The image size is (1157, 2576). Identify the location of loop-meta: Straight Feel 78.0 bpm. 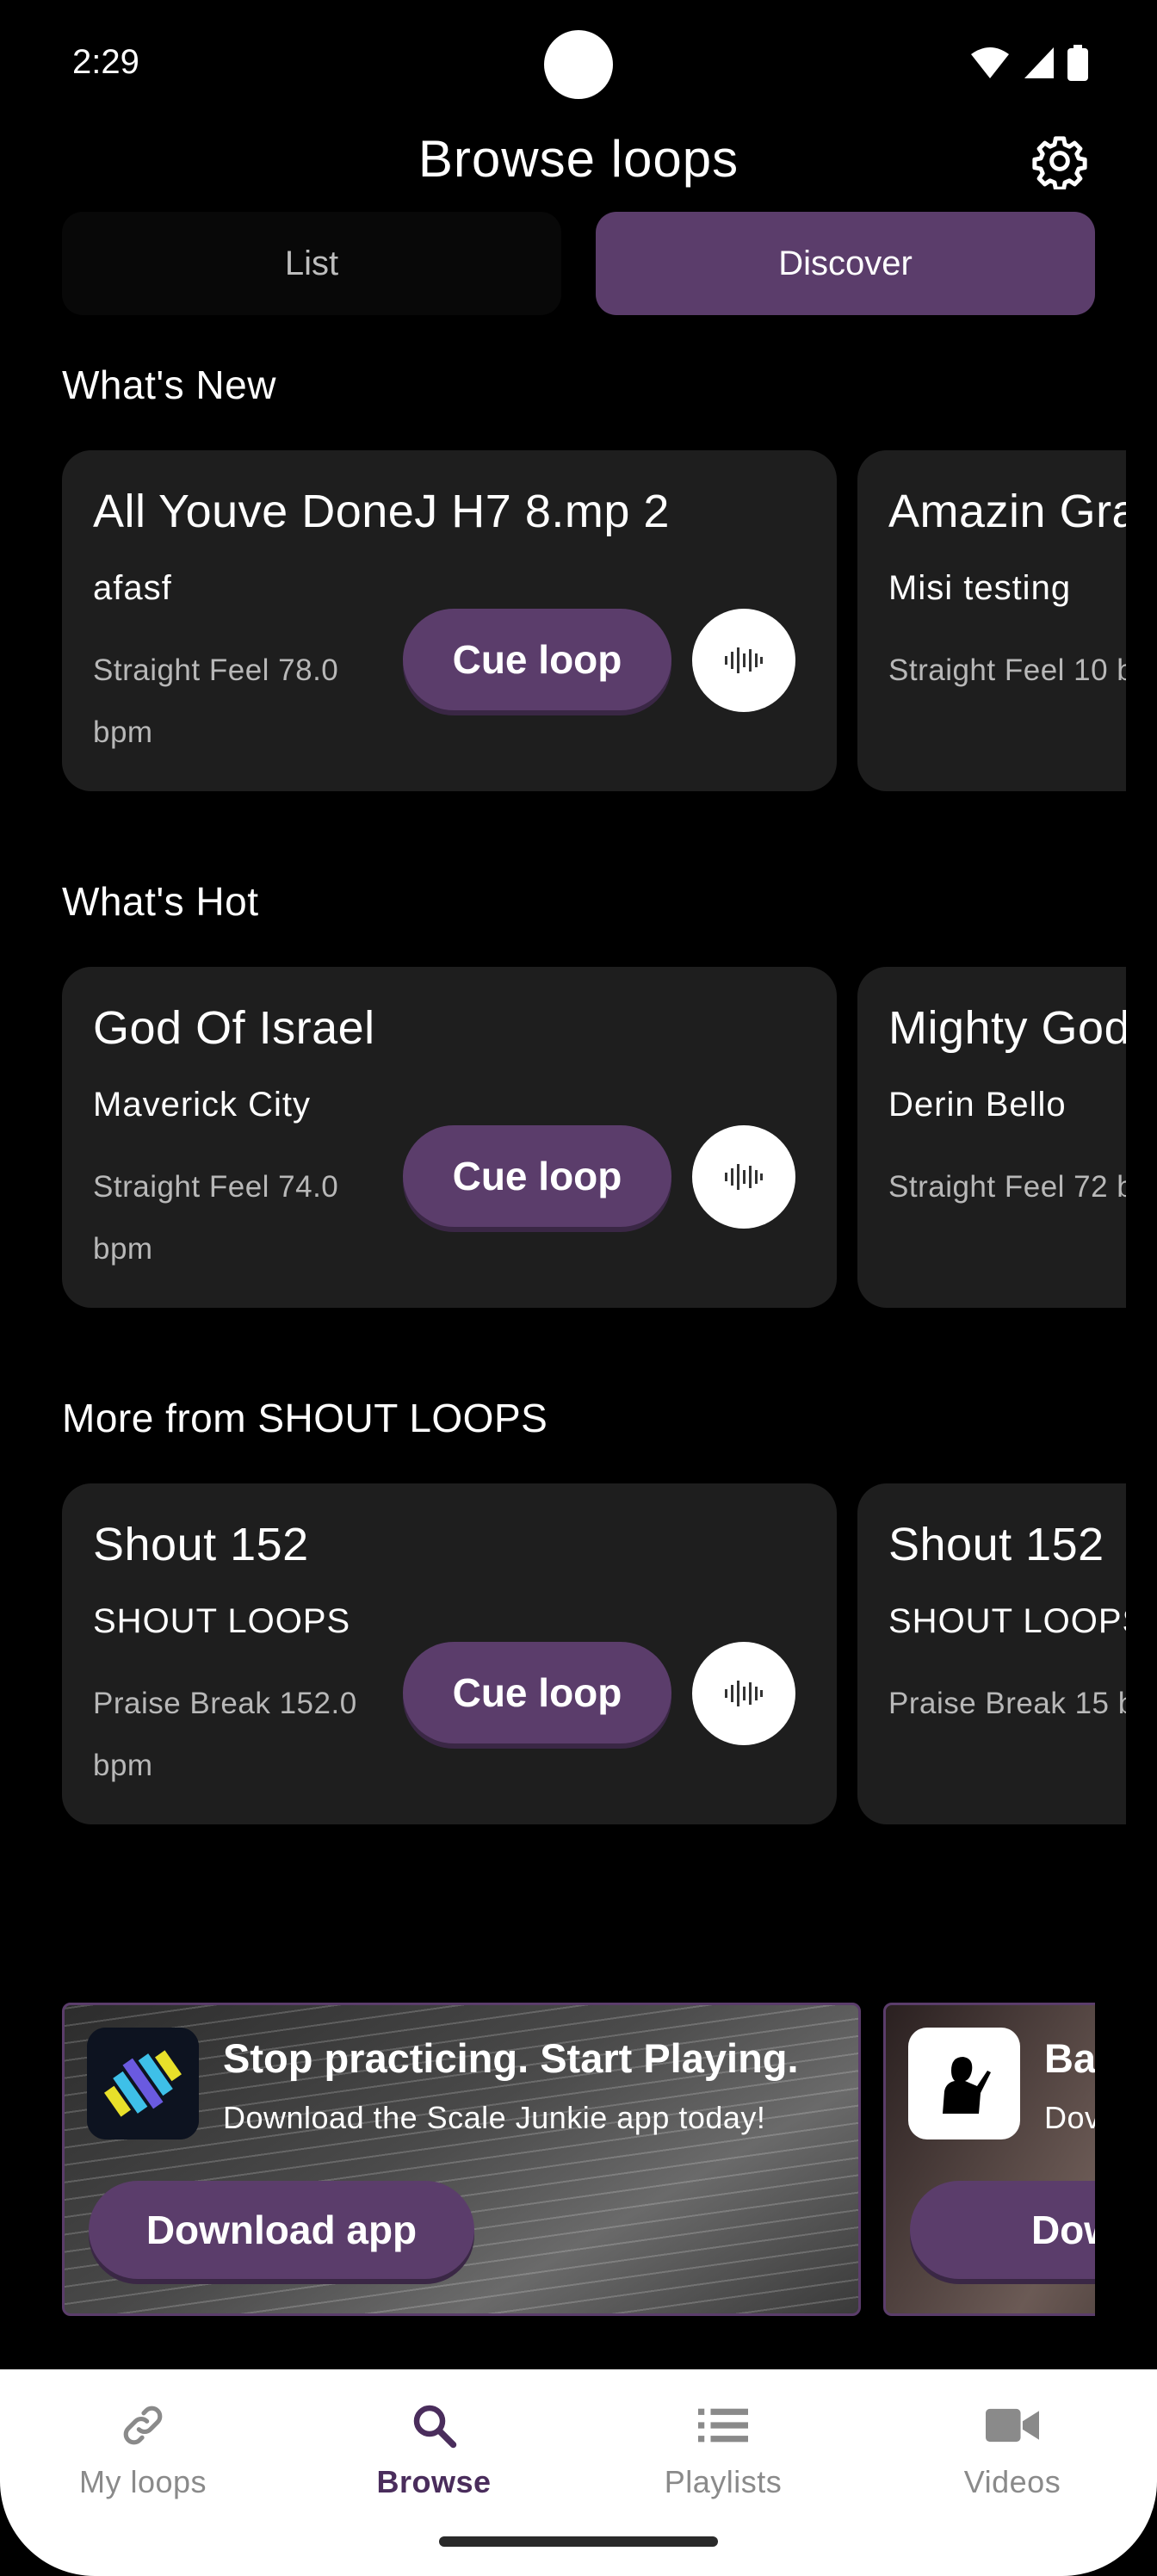
(216, 701).